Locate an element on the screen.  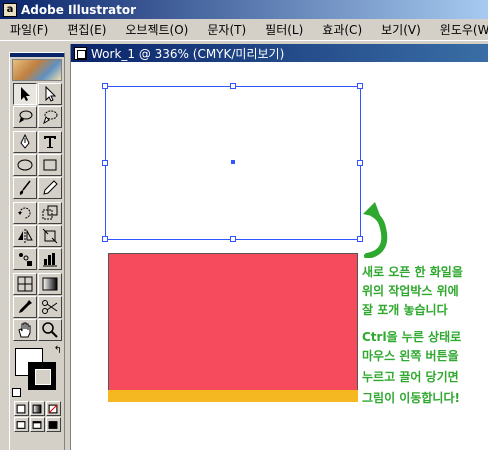
fill-stroke-swatches: ↰ is located at coordinates (37, 371).